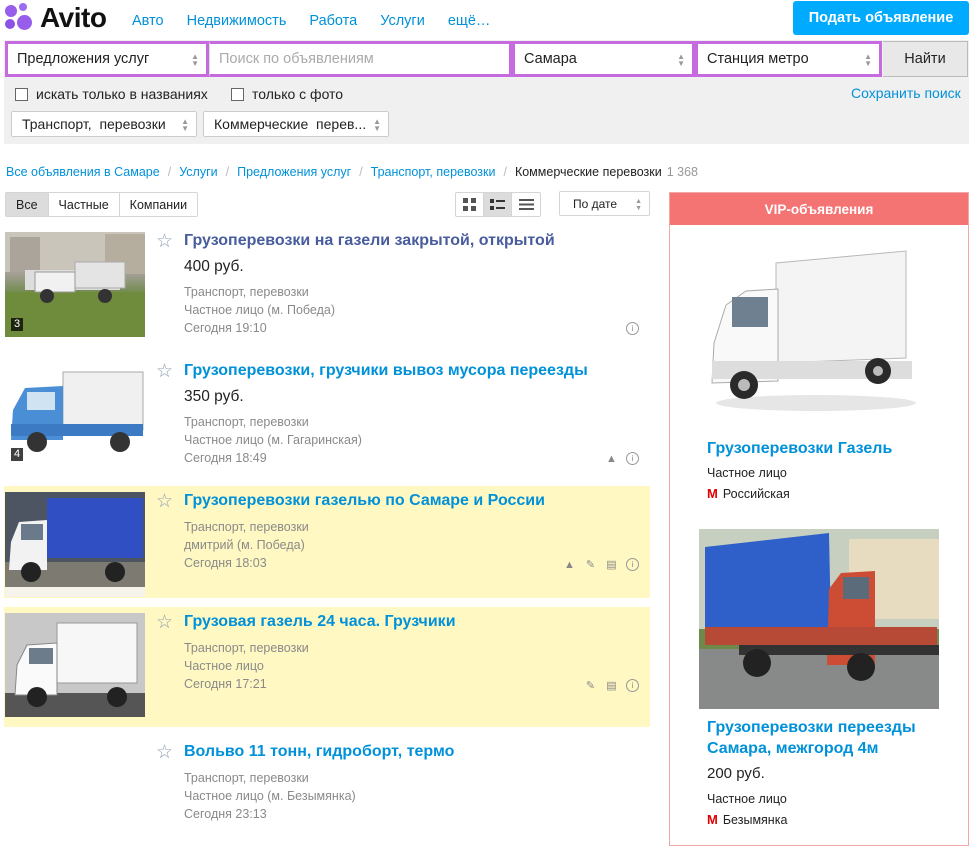 This screenshot has height=850, width=974. Describe the element at coordinates (881, 18) in the screenshot. I see `post-ad-button: Подать объявление` at that location.